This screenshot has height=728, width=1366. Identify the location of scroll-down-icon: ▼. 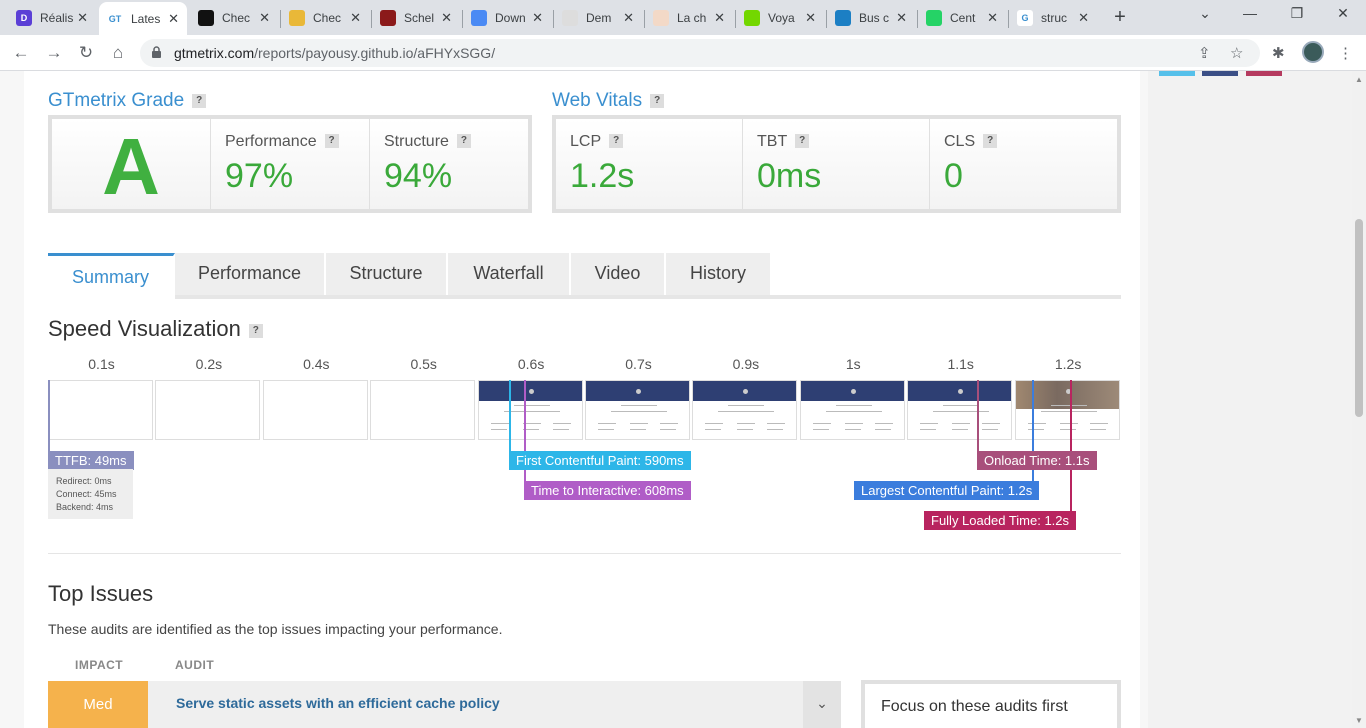
(1359, 720).